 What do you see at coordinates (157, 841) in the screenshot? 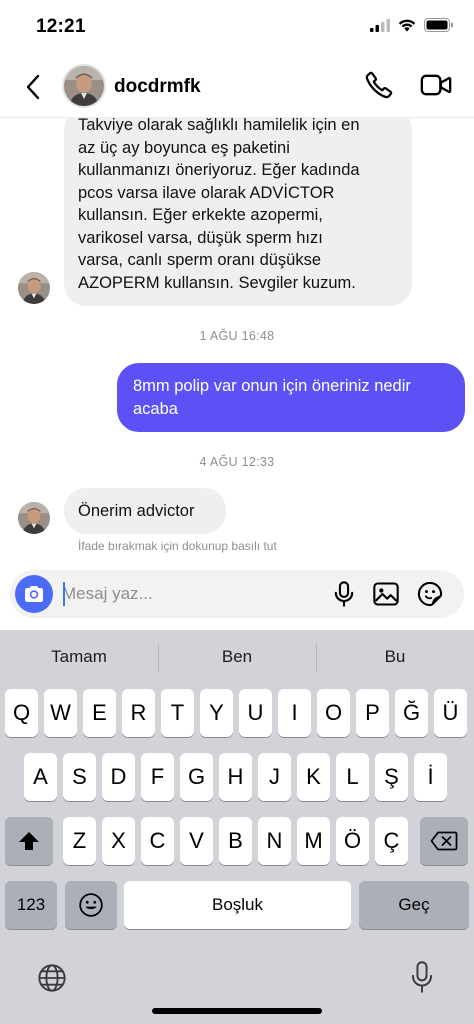
I see `key: C` at bounding box center [157, 841].